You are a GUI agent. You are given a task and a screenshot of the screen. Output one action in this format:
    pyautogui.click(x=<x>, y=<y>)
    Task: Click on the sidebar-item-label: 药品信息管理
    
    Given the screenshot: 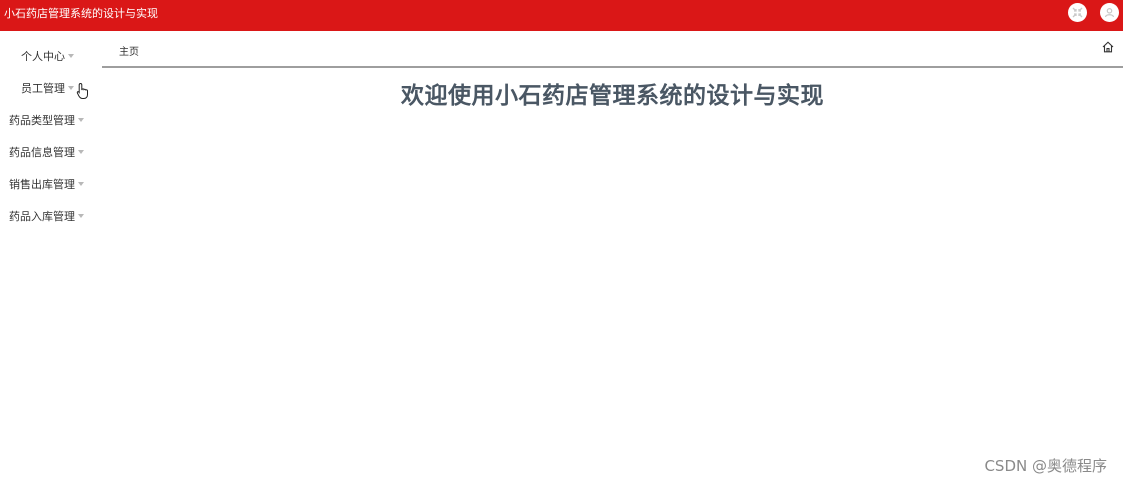 What is the action you would take?
    pyautogui.click(x=42, y=152)
    